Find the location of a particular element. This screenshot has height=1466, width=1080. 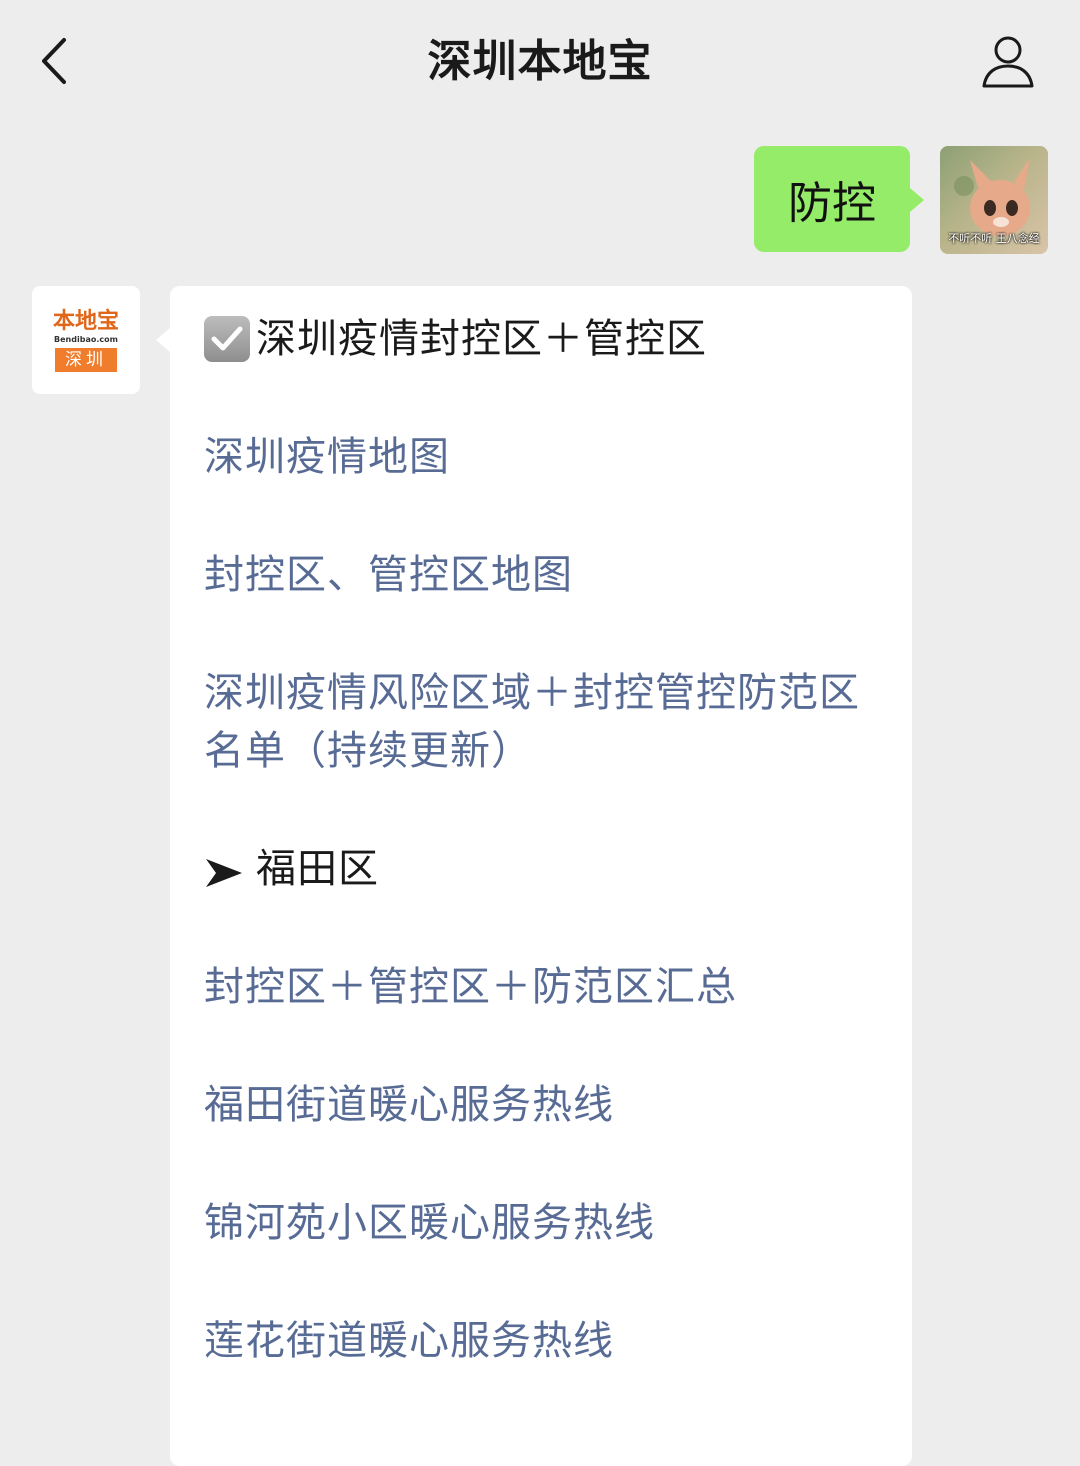

link-control-zone-map: 封控区、管控区地图 is located at coordinates (543, 575).